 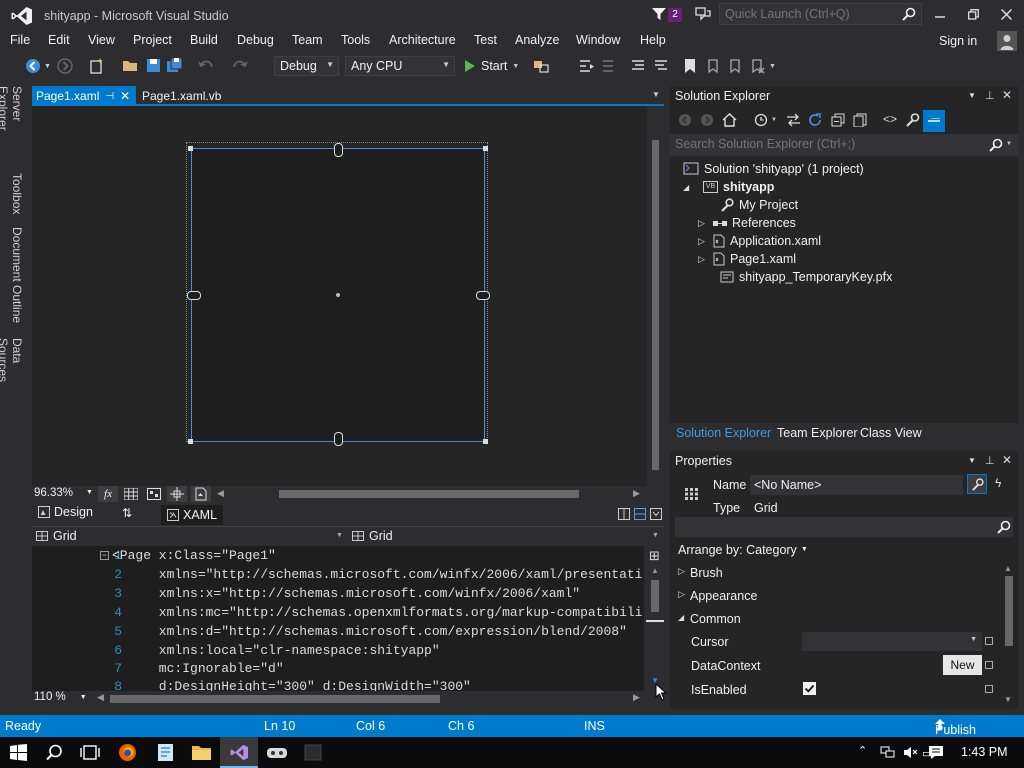 I want to click on game-app-icon, so click(x=277, y=752).